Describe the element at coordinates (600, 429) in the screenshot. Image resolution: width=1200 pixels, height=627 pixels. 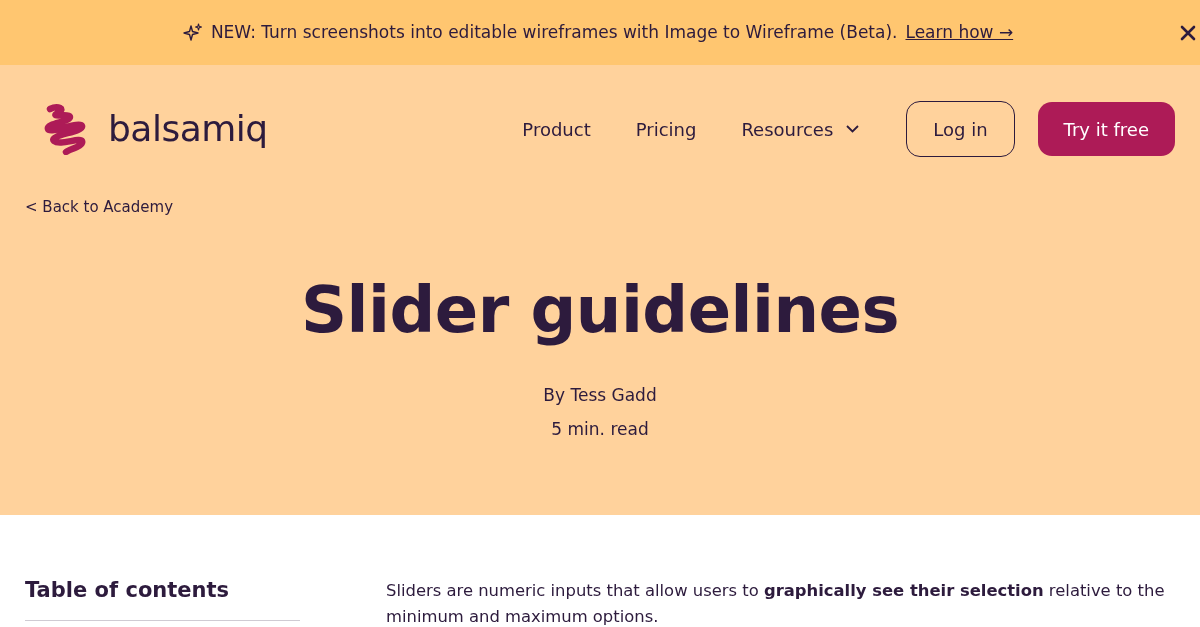
I see `read-time: 5 min. read` at that location.